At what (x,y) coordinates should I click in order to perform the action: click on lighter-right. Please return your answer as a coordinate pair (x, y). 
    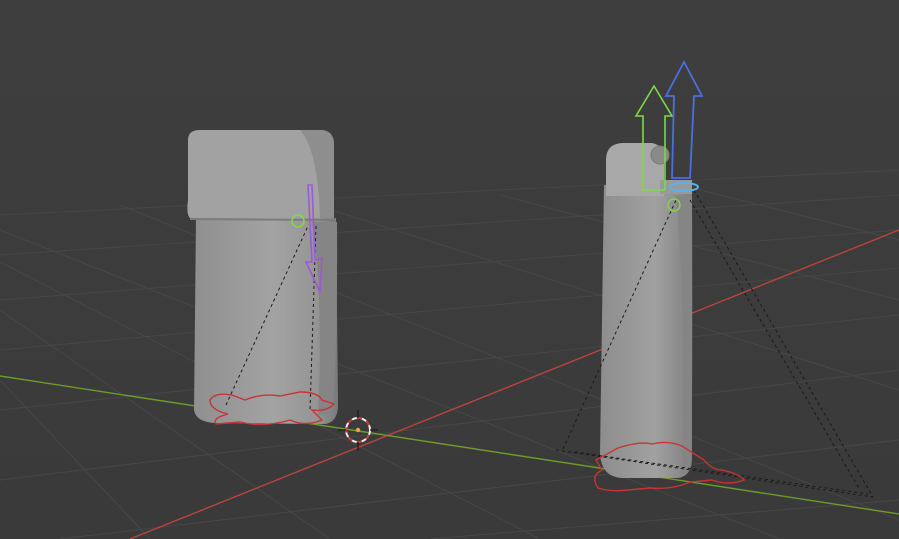
    Looking at the image, I should click on (646, 310).